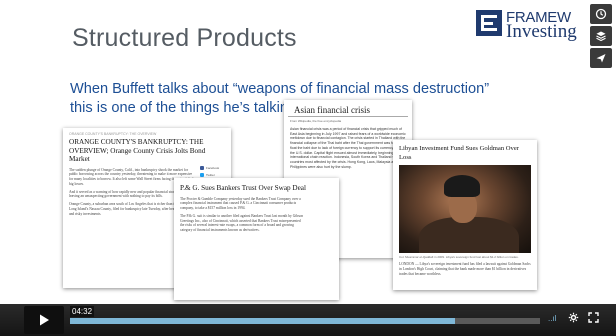 The image size is (616, 336). What do you see at coordinates (213, 167) in the screenshot?
I see `share-item: Facebook` at bounding box center [213, 167].